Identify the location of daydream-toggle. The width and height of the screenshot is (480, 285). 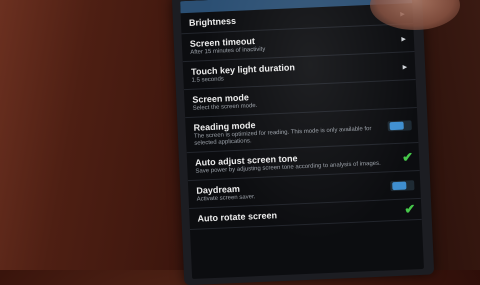
(402, 185).